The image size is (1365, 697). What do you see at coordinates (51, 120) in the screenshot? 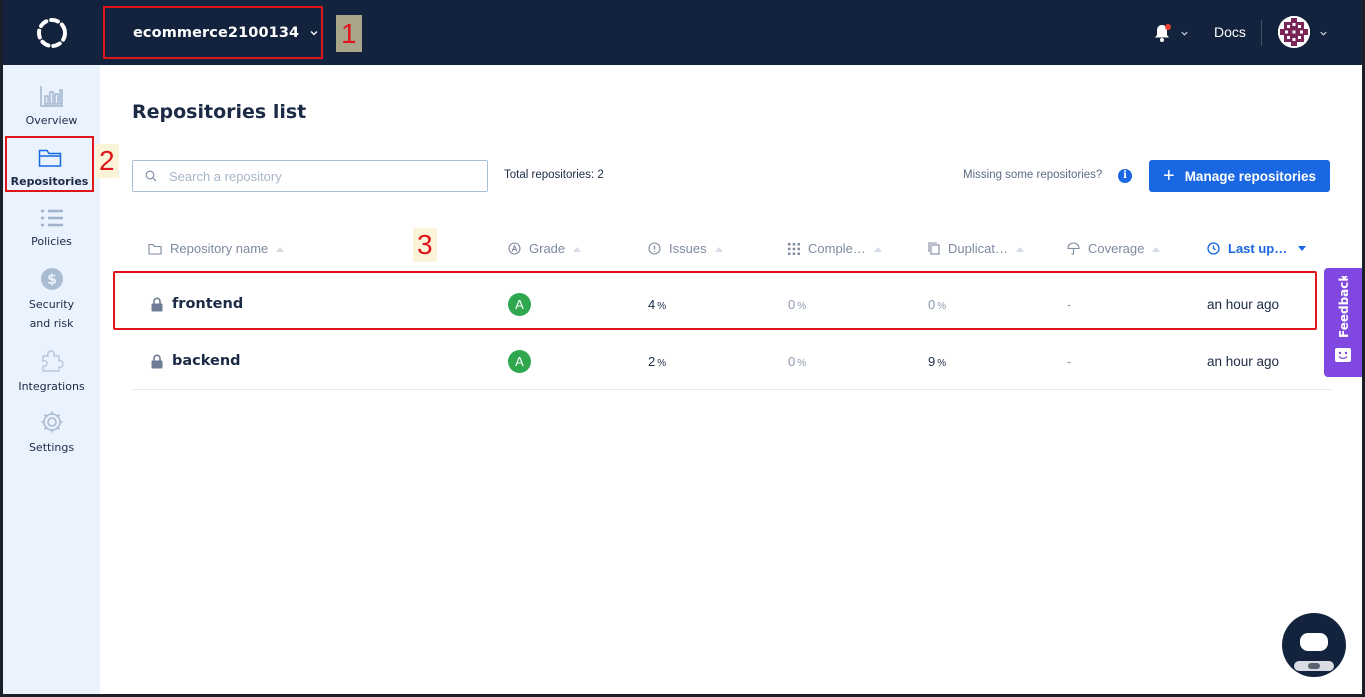
I see `sidebar-item-label: Overview` at bounding box center [51, 120].